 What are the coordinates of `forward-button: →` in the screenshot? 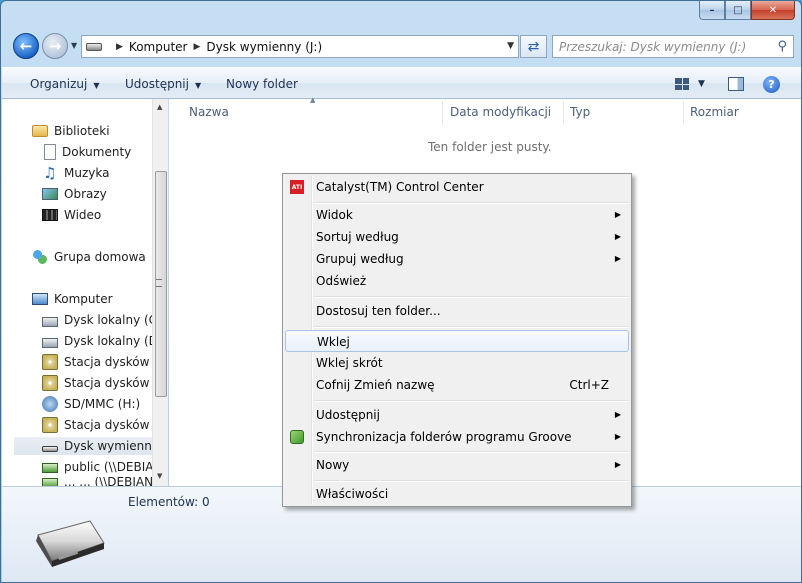 It's located at (55, 46).